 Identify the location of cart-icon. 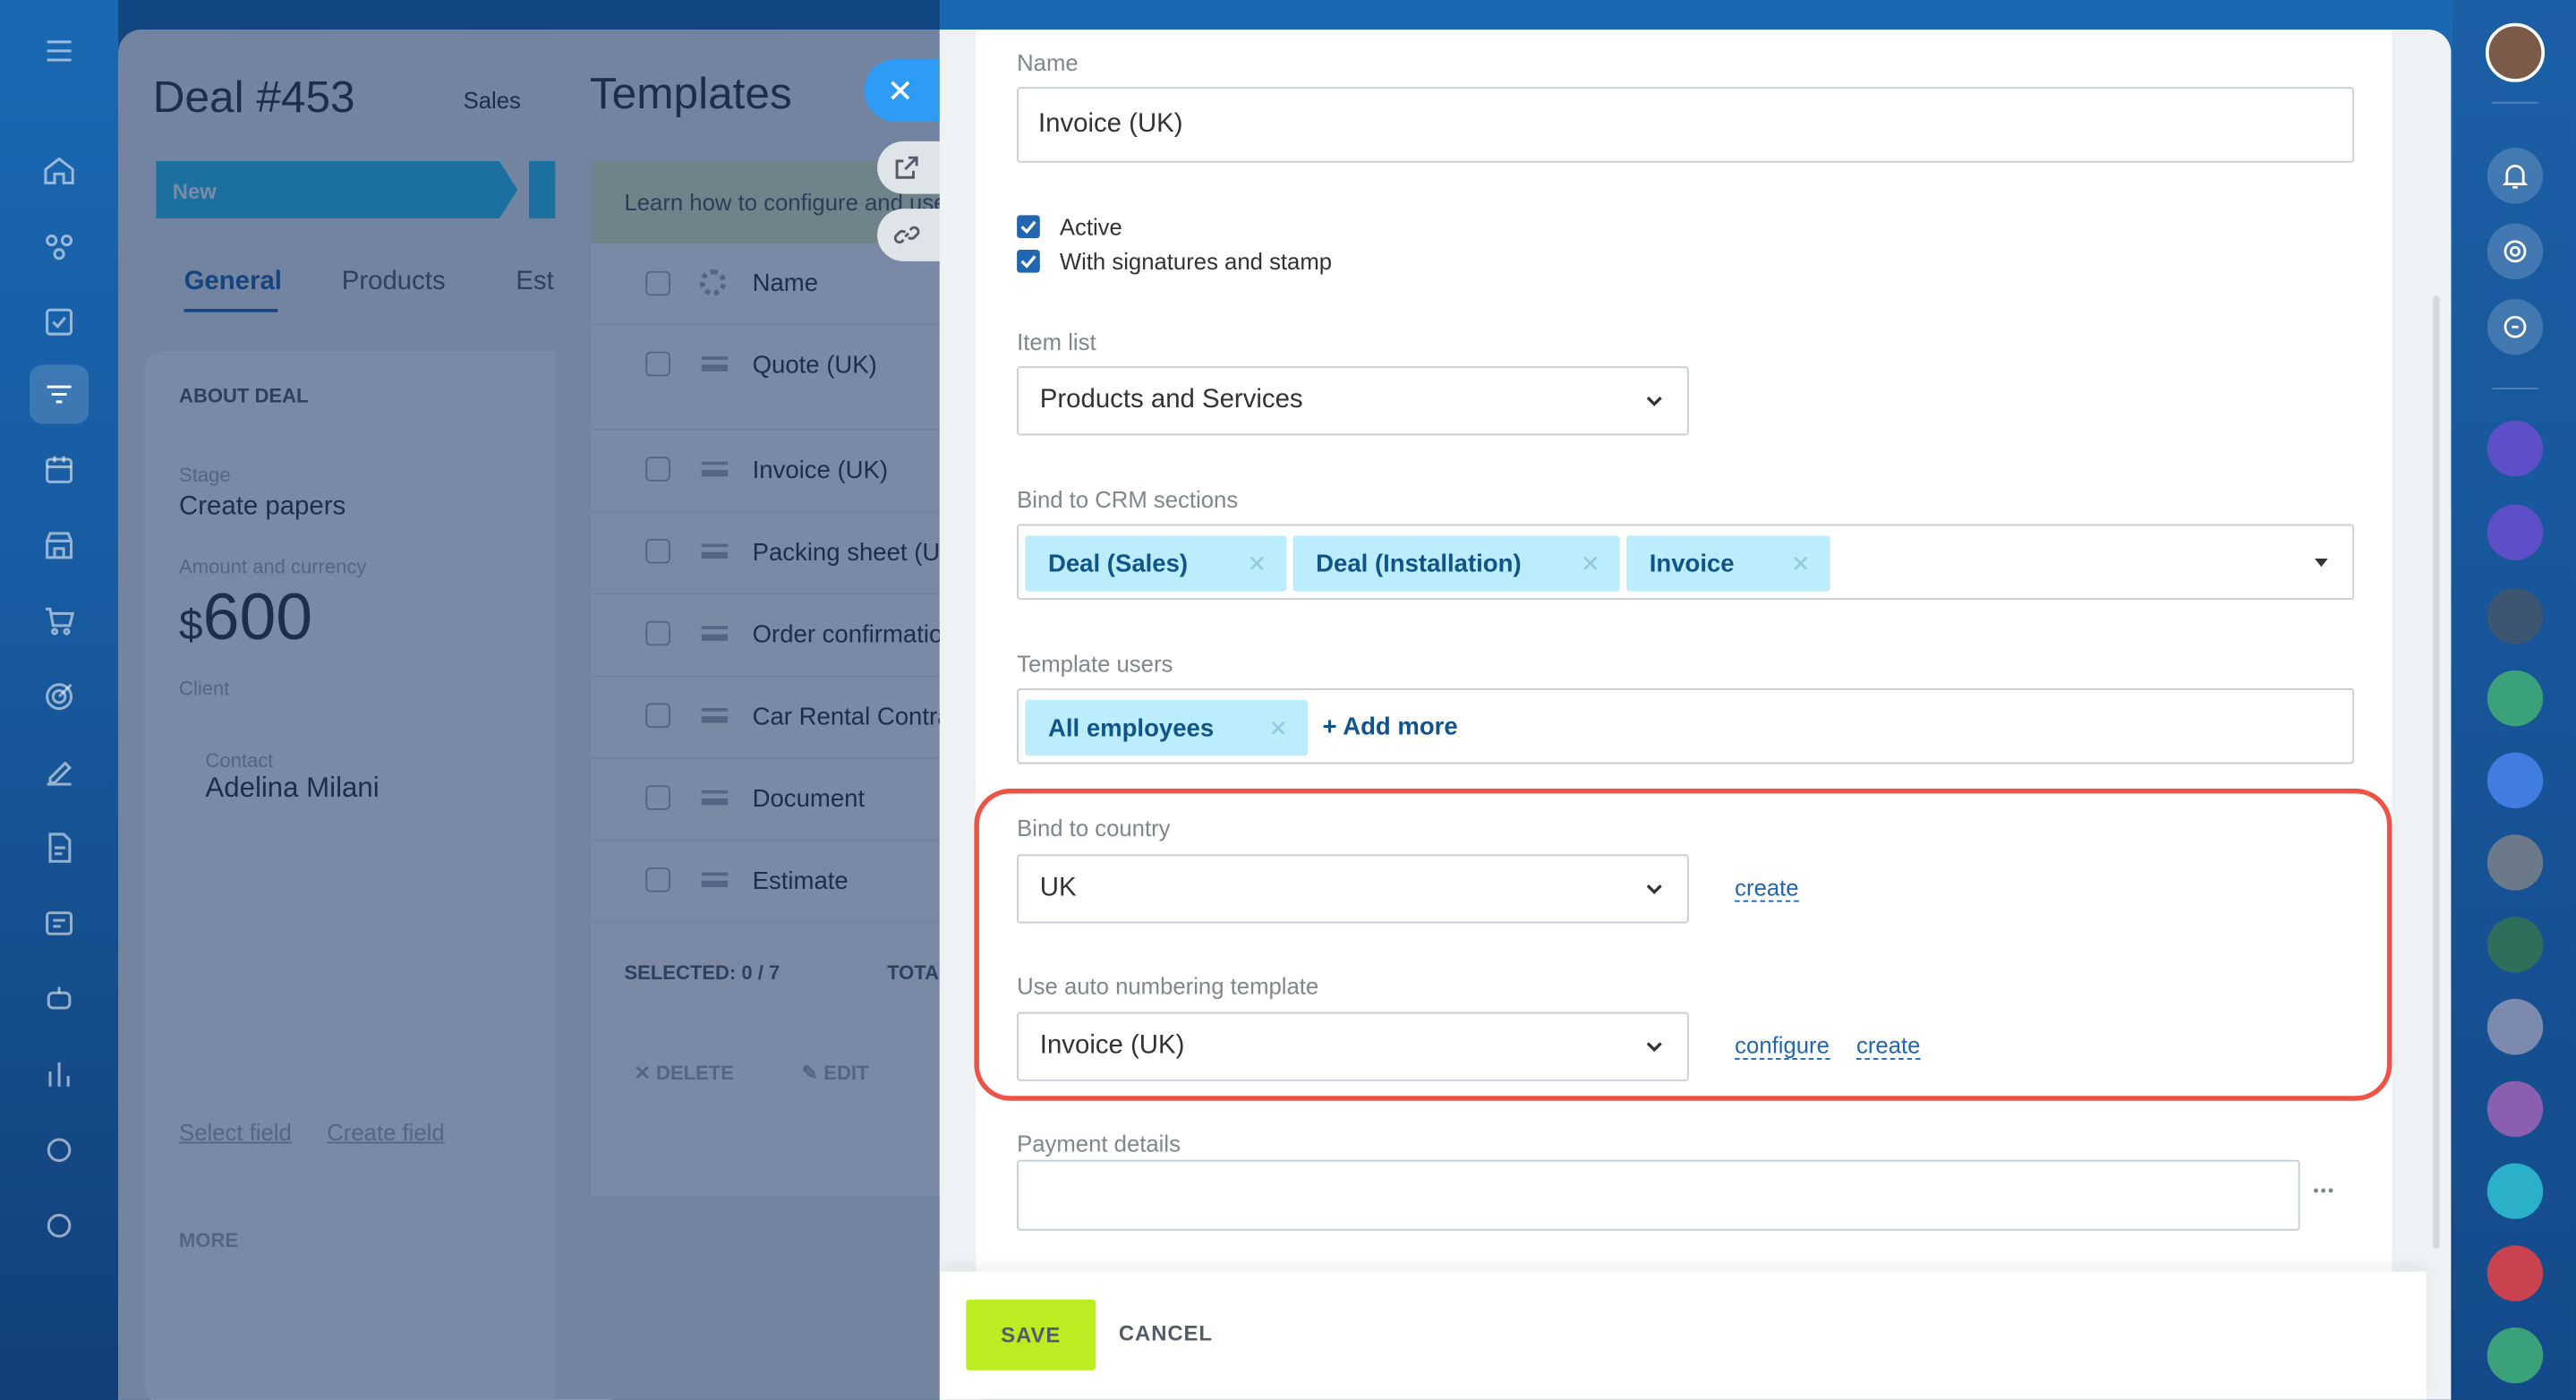
(59, 622).